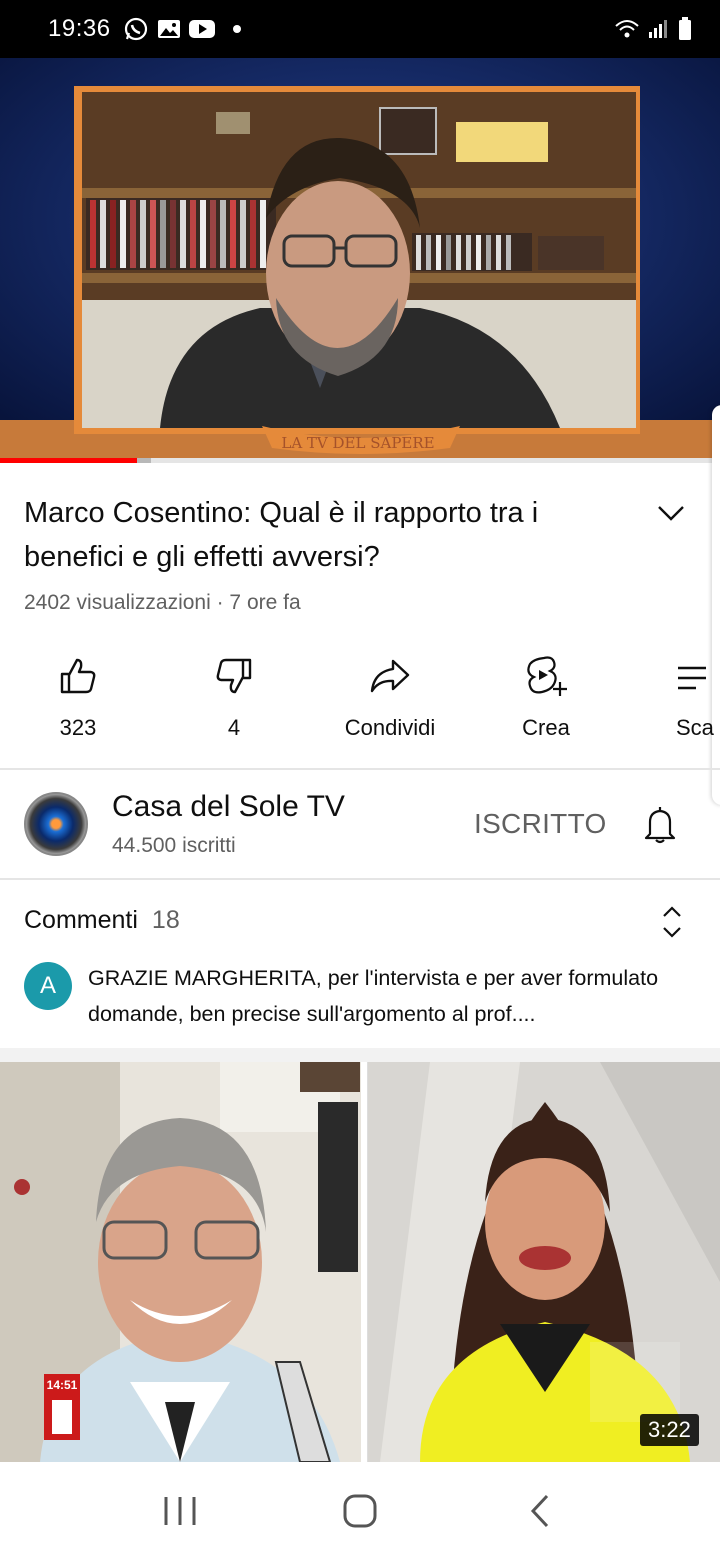  Describe the element at coordinates (360, 1055) in the screenshot. I see `section-separator` at that location.